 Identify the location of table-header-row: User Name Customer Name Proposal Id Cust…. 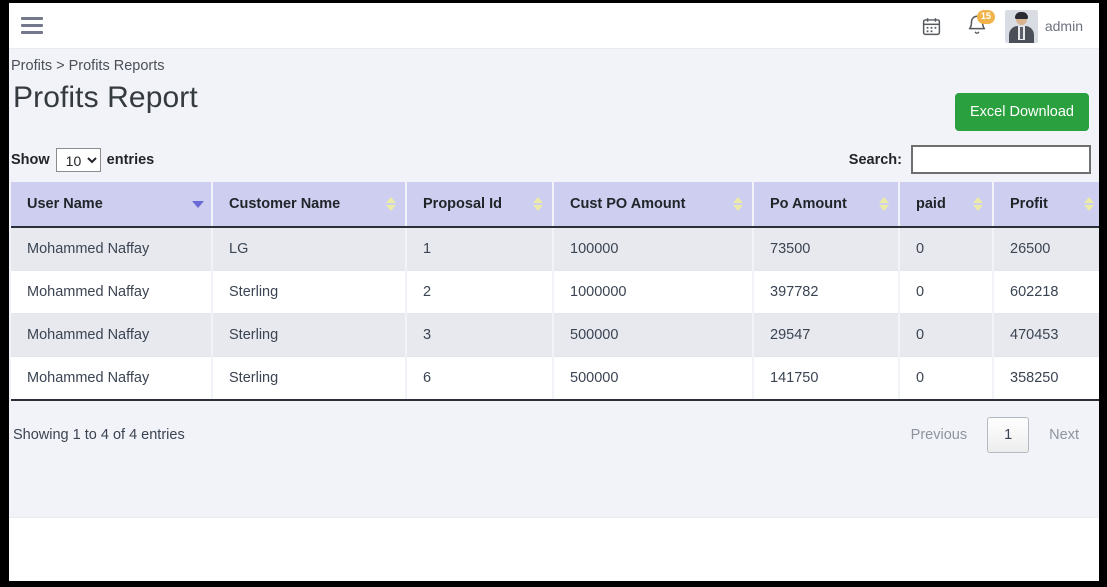
(555, 205).